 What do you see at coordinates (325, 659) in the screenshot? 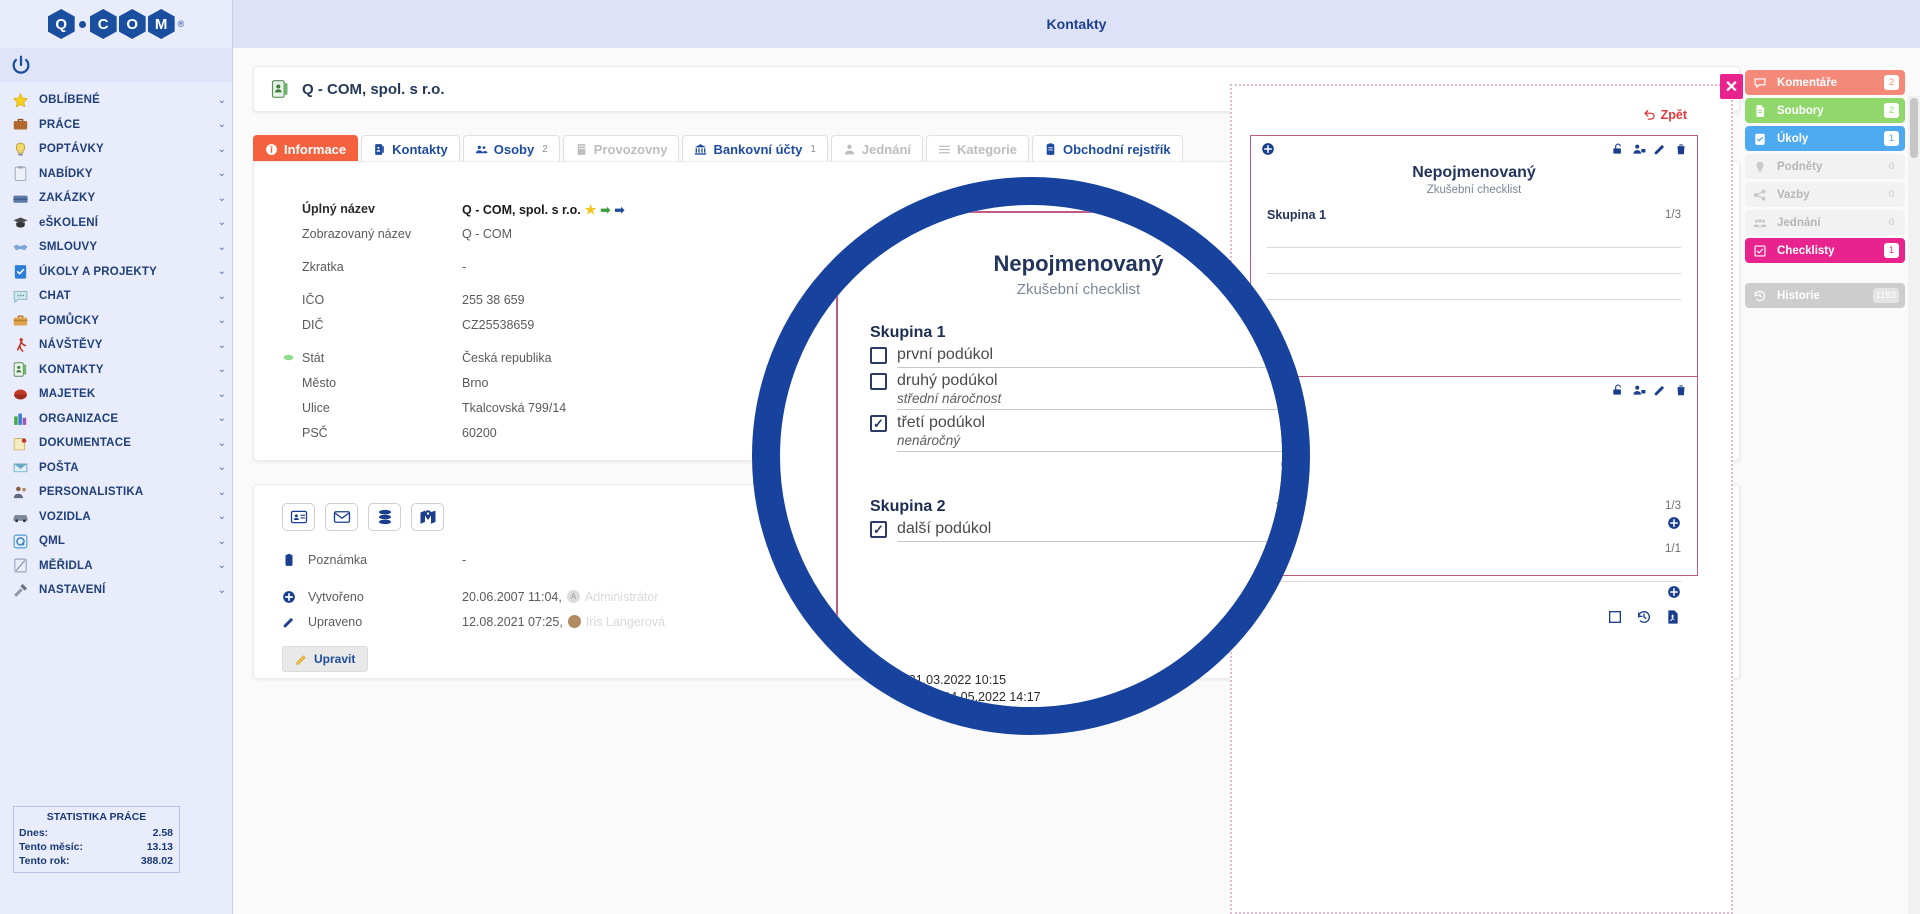
I see `edit-button: Upravit` at bounding box center [325, 659].